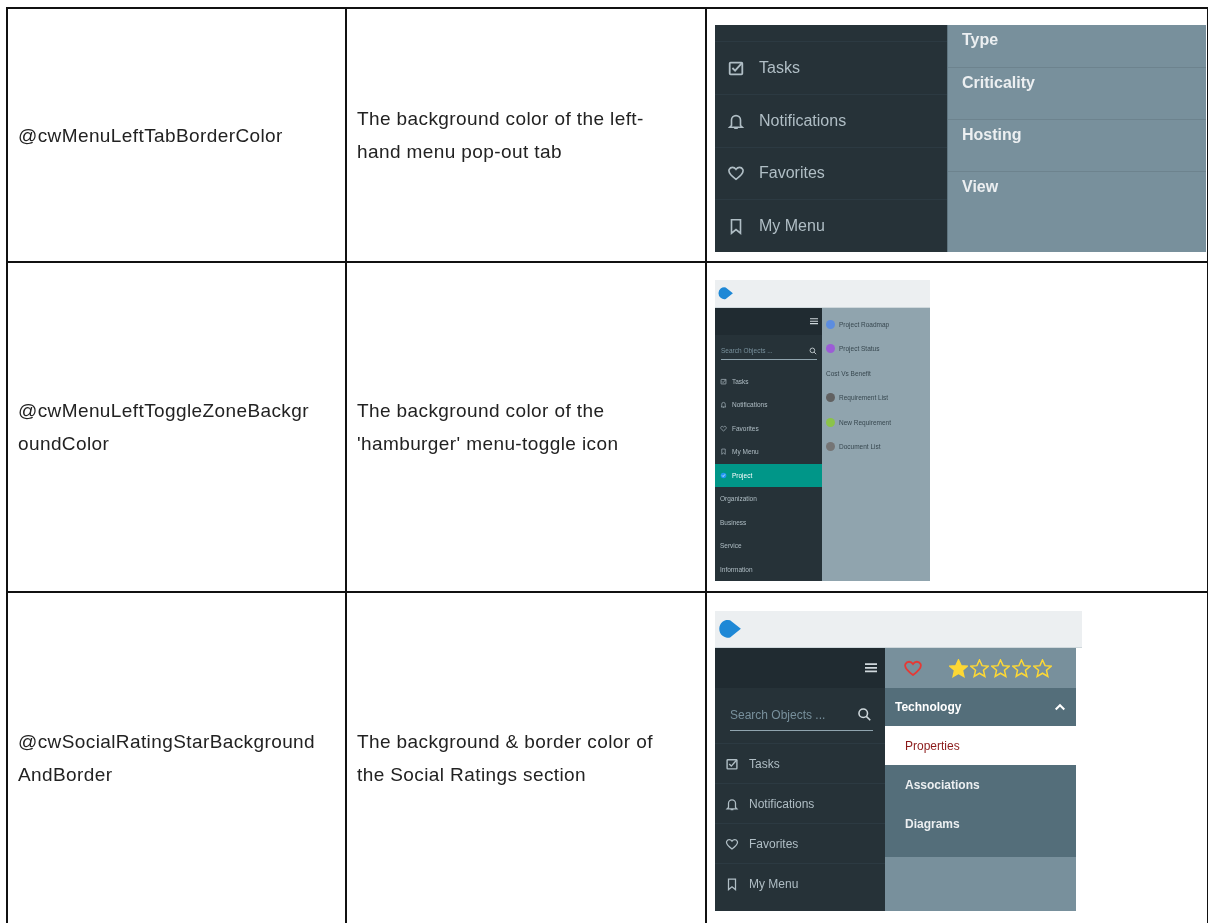 This screenshot has width=1208, height=923. What do you see at coordinates (488, 427) in the screenshot?
I see `description-text: The background color of the 'hamburger' menu-toggle icon` at bounding box center [488, 427].